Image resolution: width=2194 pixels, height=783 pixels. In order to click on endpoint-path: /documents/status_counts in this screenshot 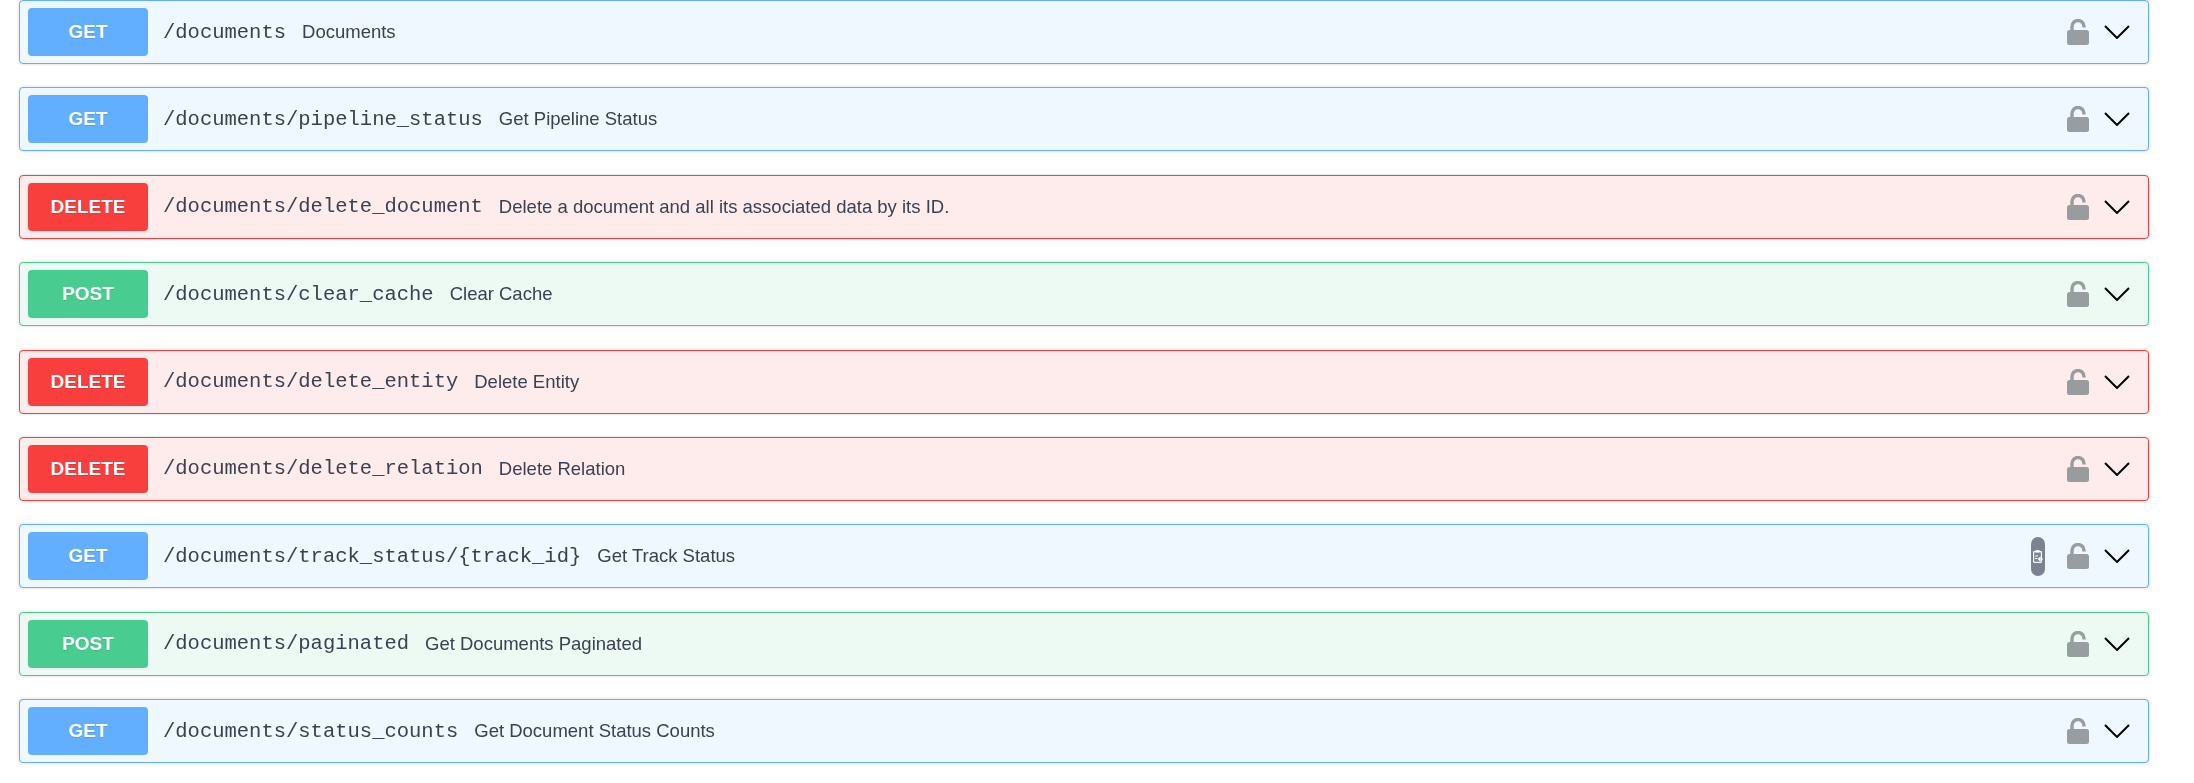, I will do `click(311, 731)`.